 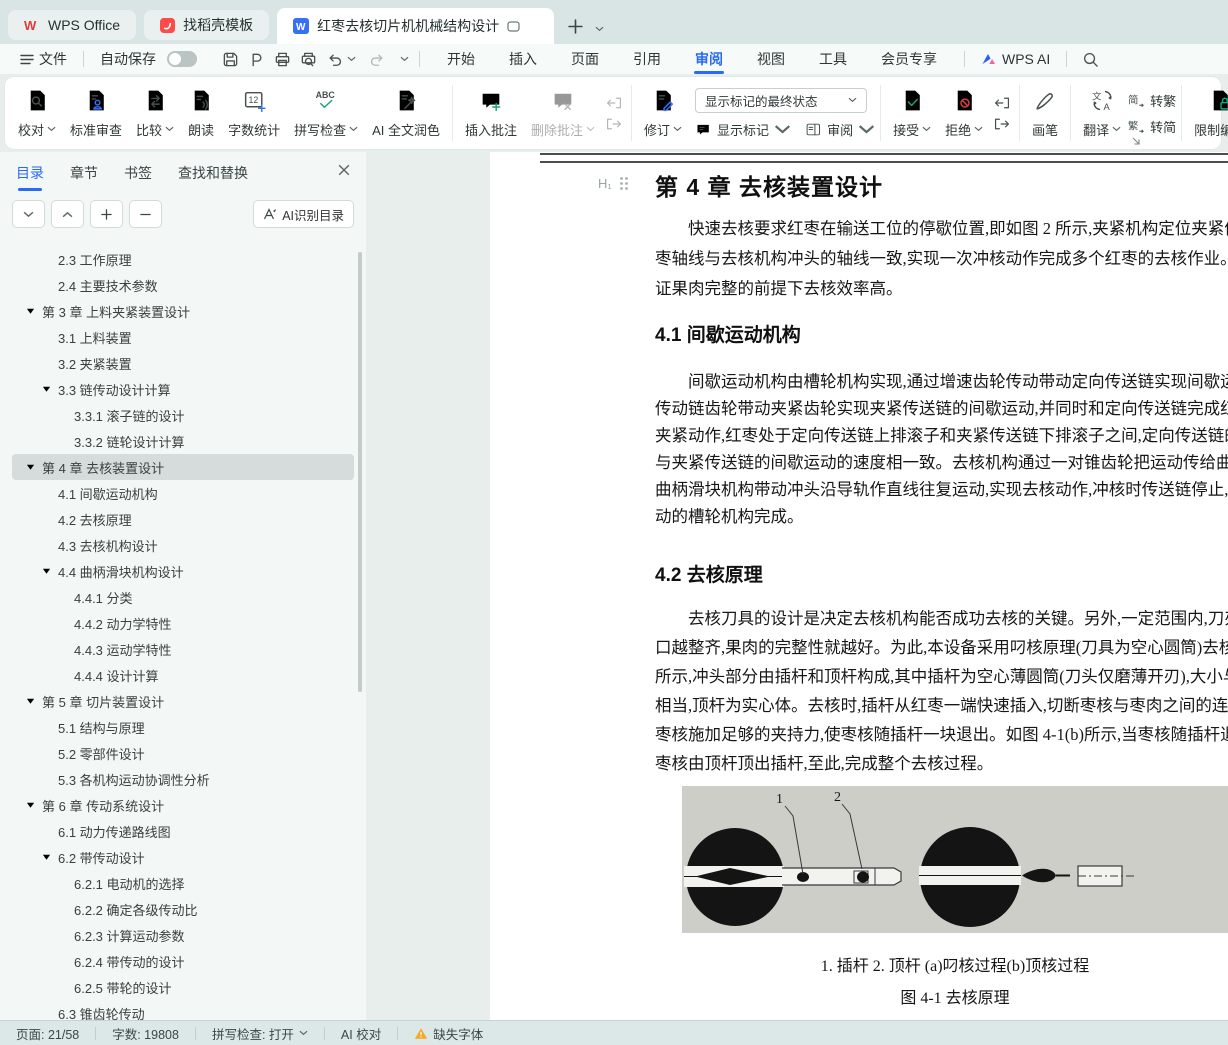 What do you see at coordinates (563, 113) in the screenshot?
I see `delete-comment-button: 删除批注` at bounding box center [563, 113].